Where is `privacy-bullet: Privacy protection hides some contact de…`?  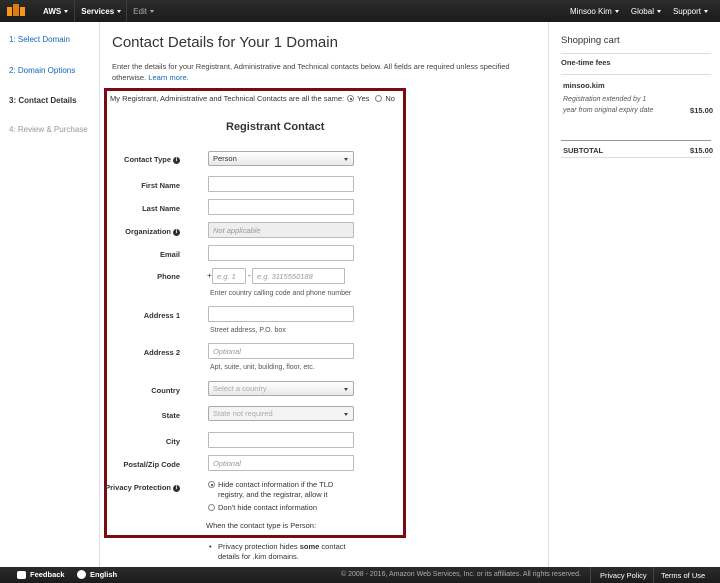
privacy-bullet: Privacy protection hides some contact de… is located at coordinates (288, 552).